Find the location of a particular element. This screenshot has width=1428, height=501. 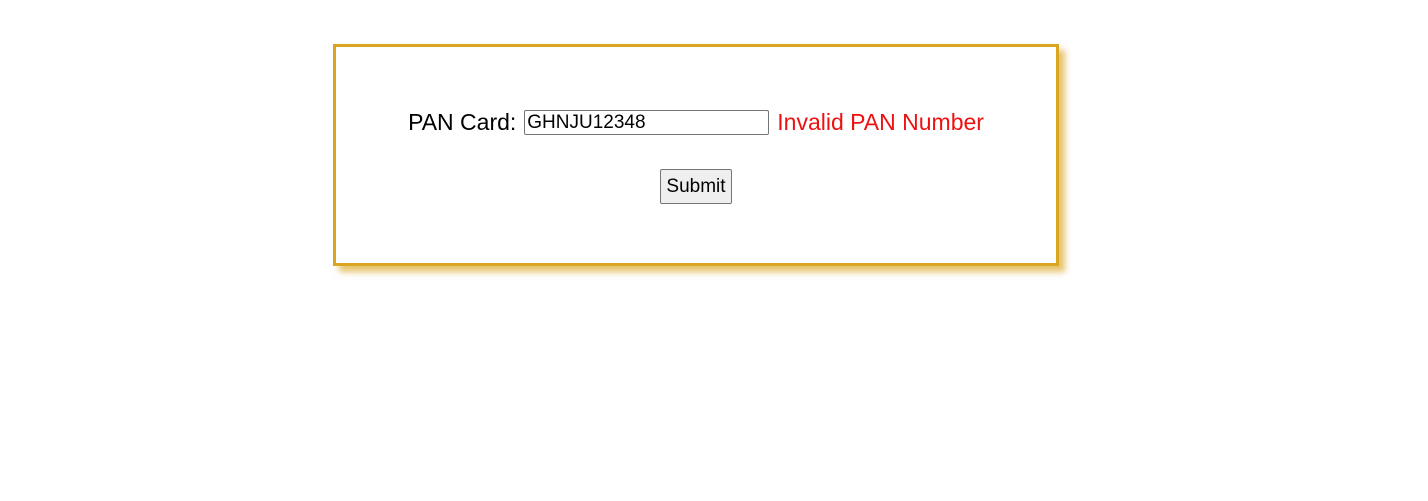

submit-row: Submit is located at coordinates (696, 186).